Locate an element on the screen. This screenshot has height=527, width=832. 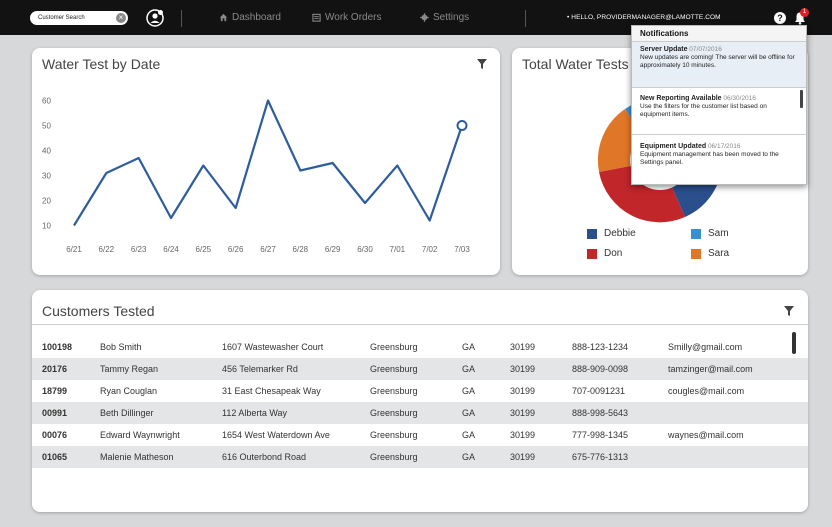
nav-settings: Settings is located at coordinates (444, 17).